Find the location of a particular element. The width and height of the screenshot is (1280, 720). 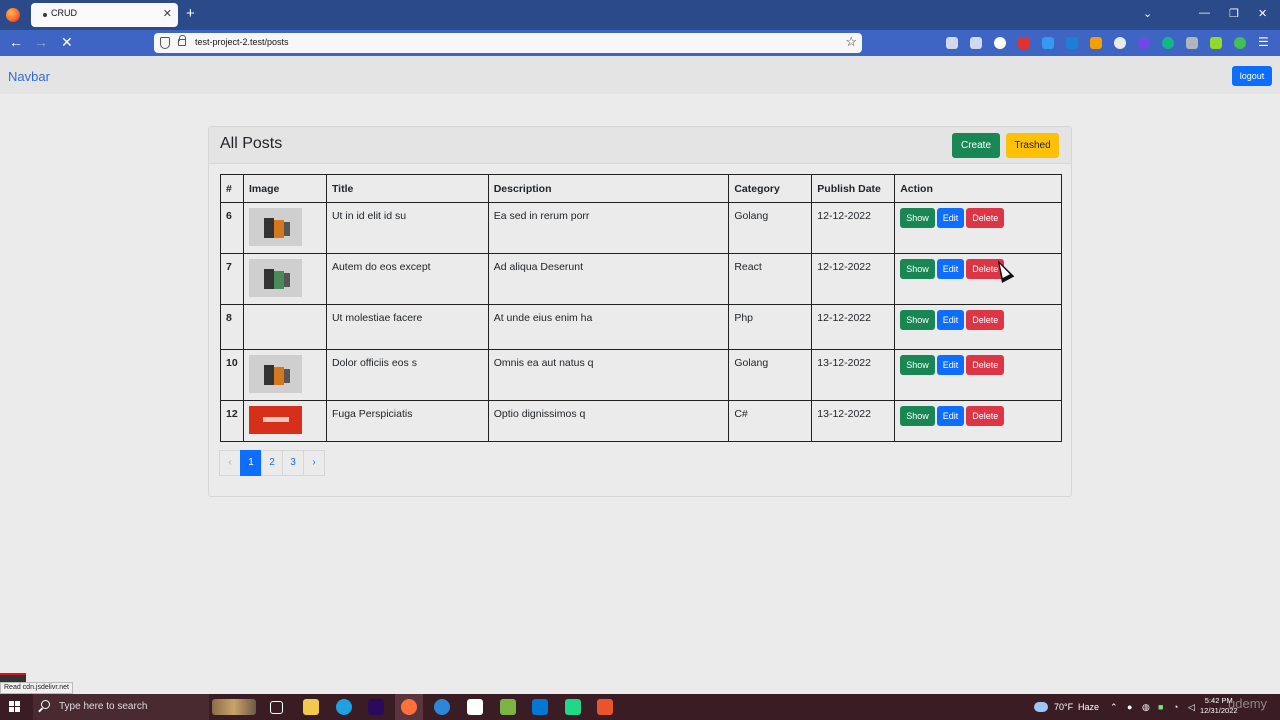

weather-temperature: 70°F is located at coordinates (1063, 707).